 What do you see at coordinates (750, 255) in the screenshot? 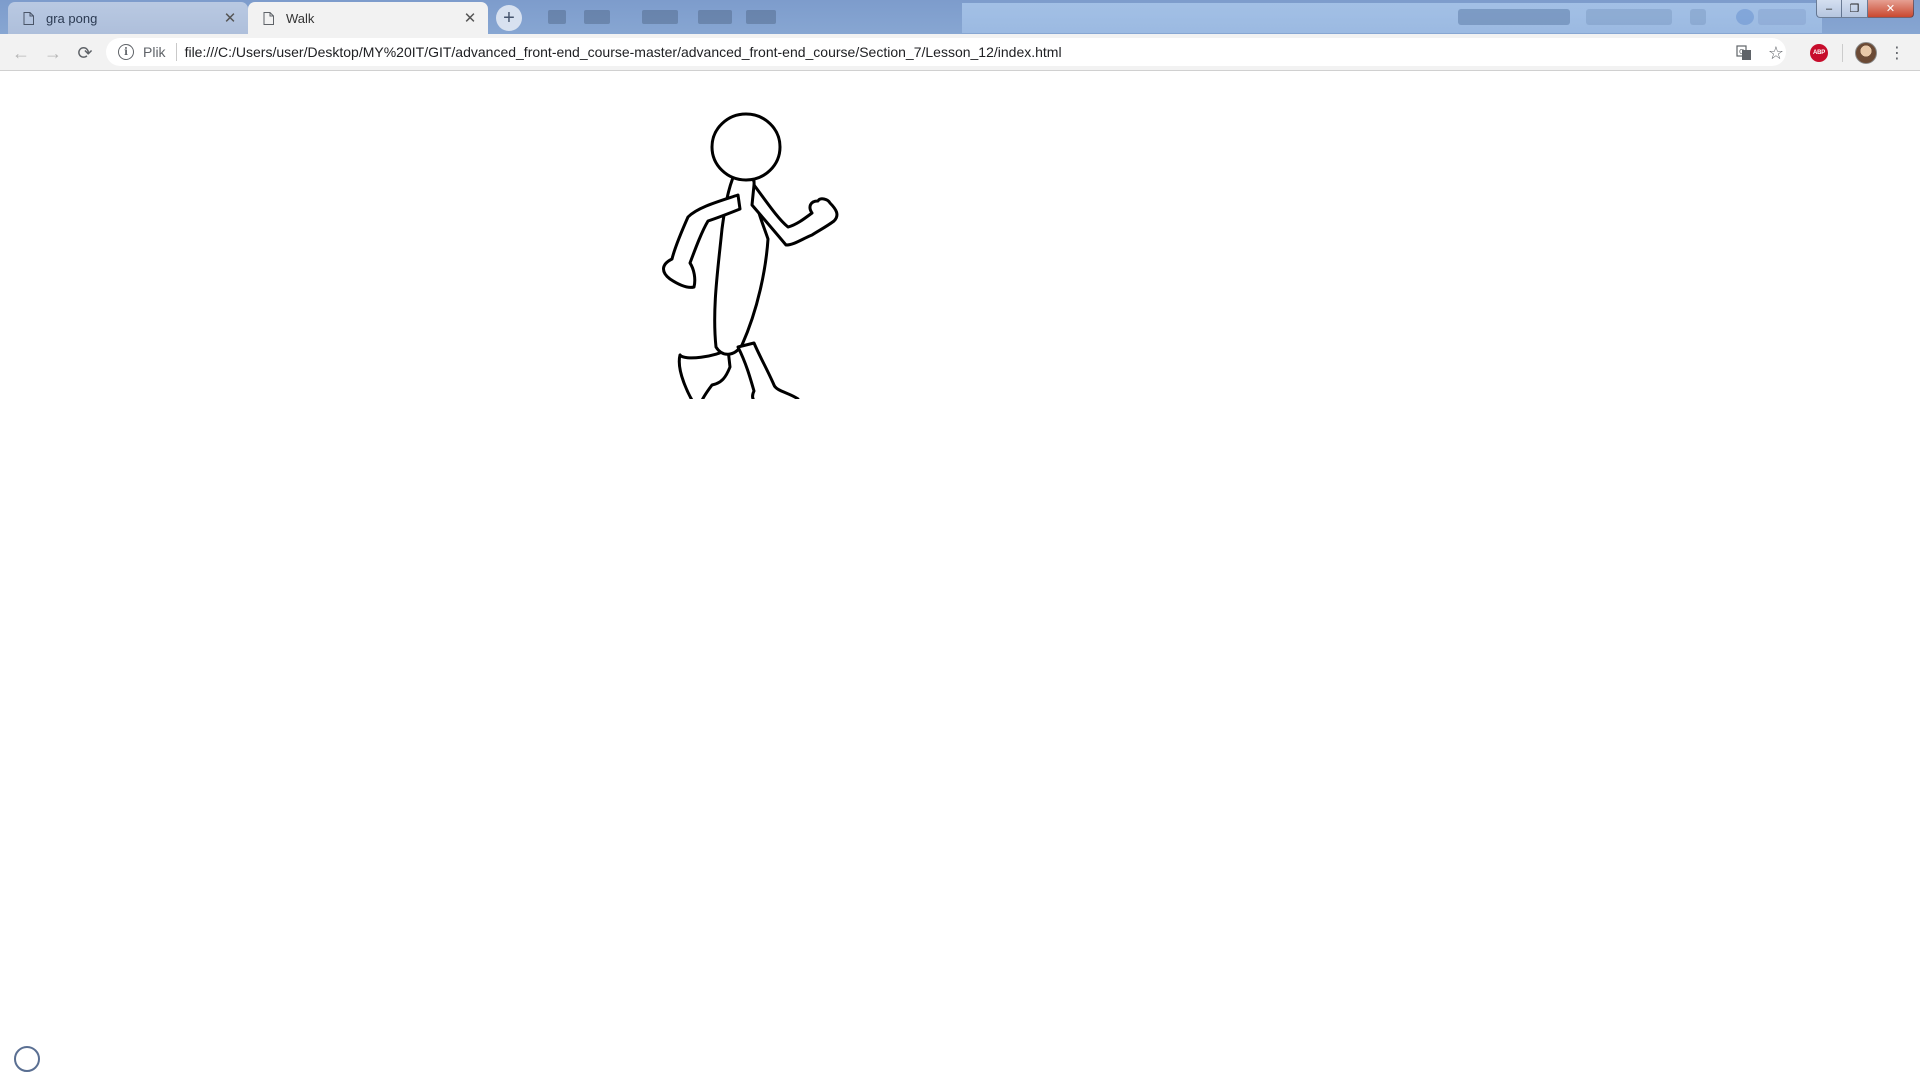
I see `walking-stick-figure` at bounding box center [750, 255].